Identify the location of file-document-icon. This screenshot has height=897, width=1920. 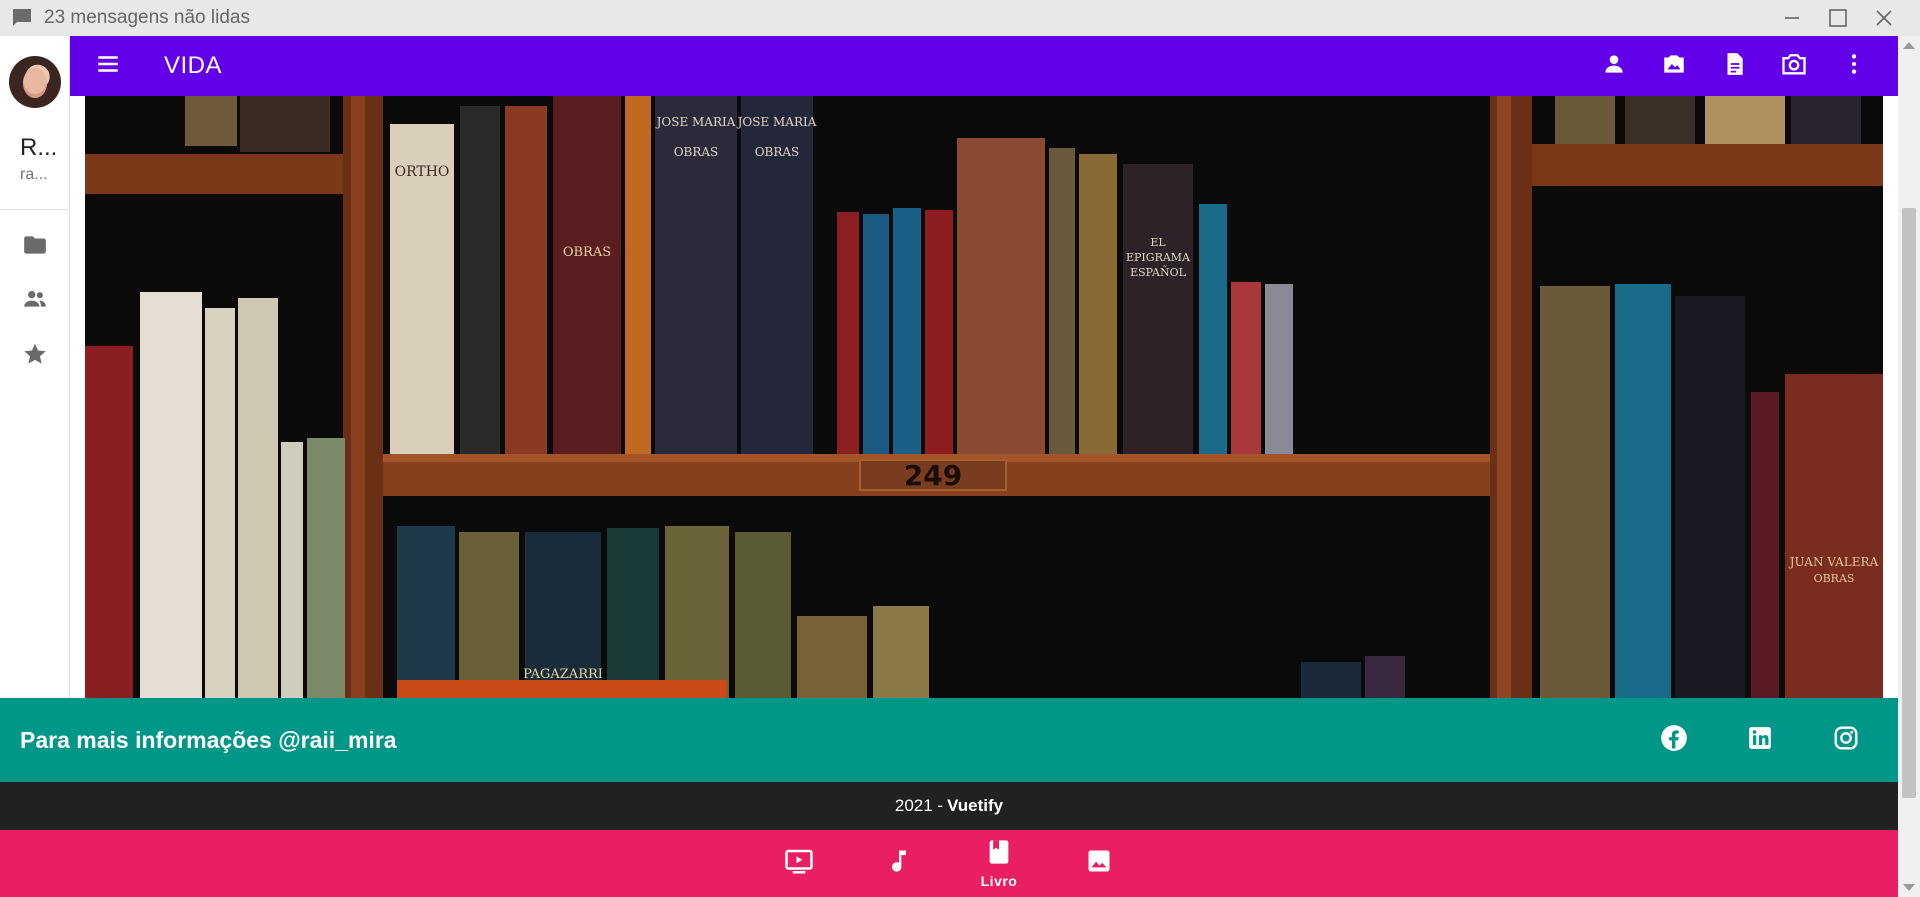
(1734, 66).